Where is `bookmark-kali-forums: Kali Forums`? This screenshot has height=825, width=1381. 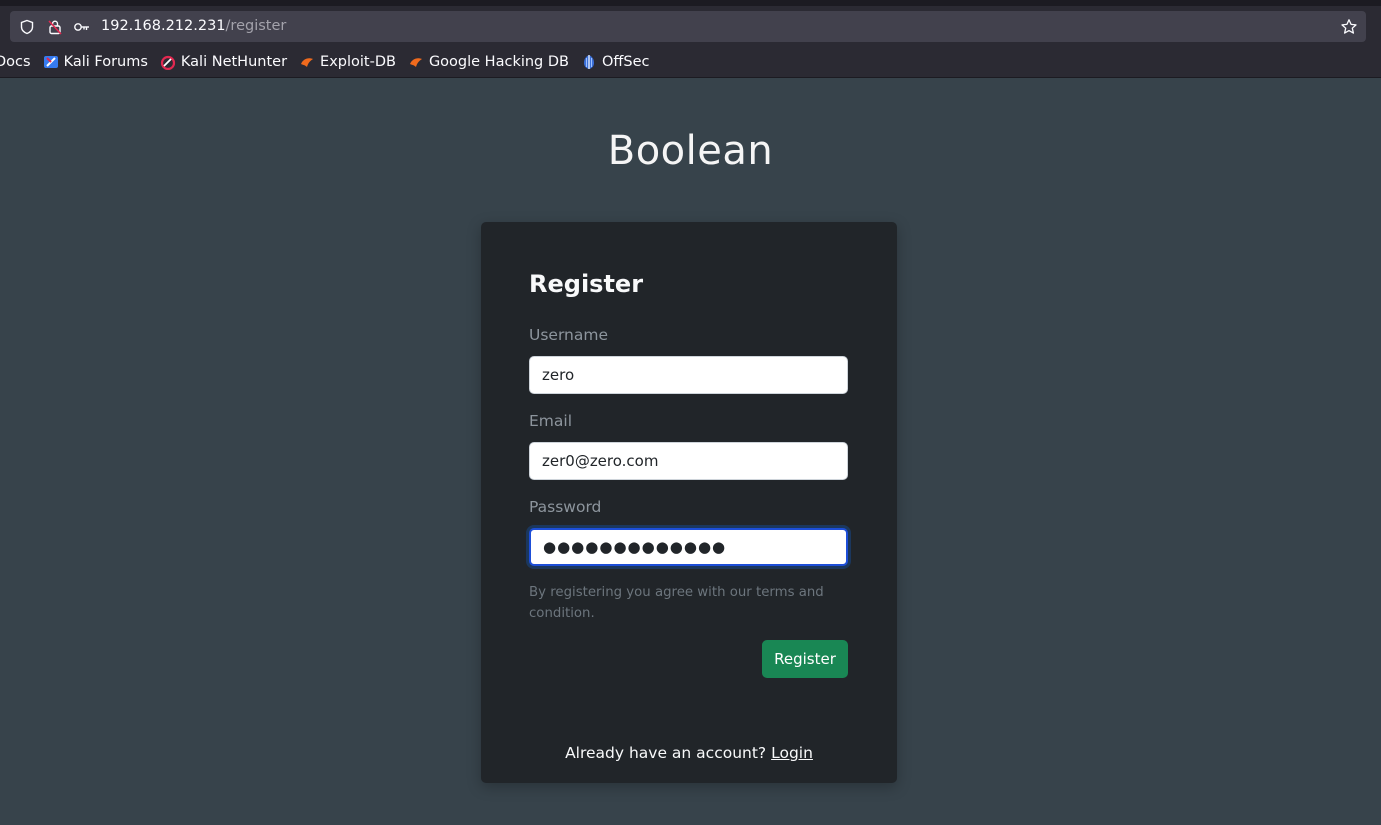 bookmark-kali-forums: Kali Forums is located at coordinates (95, 62).